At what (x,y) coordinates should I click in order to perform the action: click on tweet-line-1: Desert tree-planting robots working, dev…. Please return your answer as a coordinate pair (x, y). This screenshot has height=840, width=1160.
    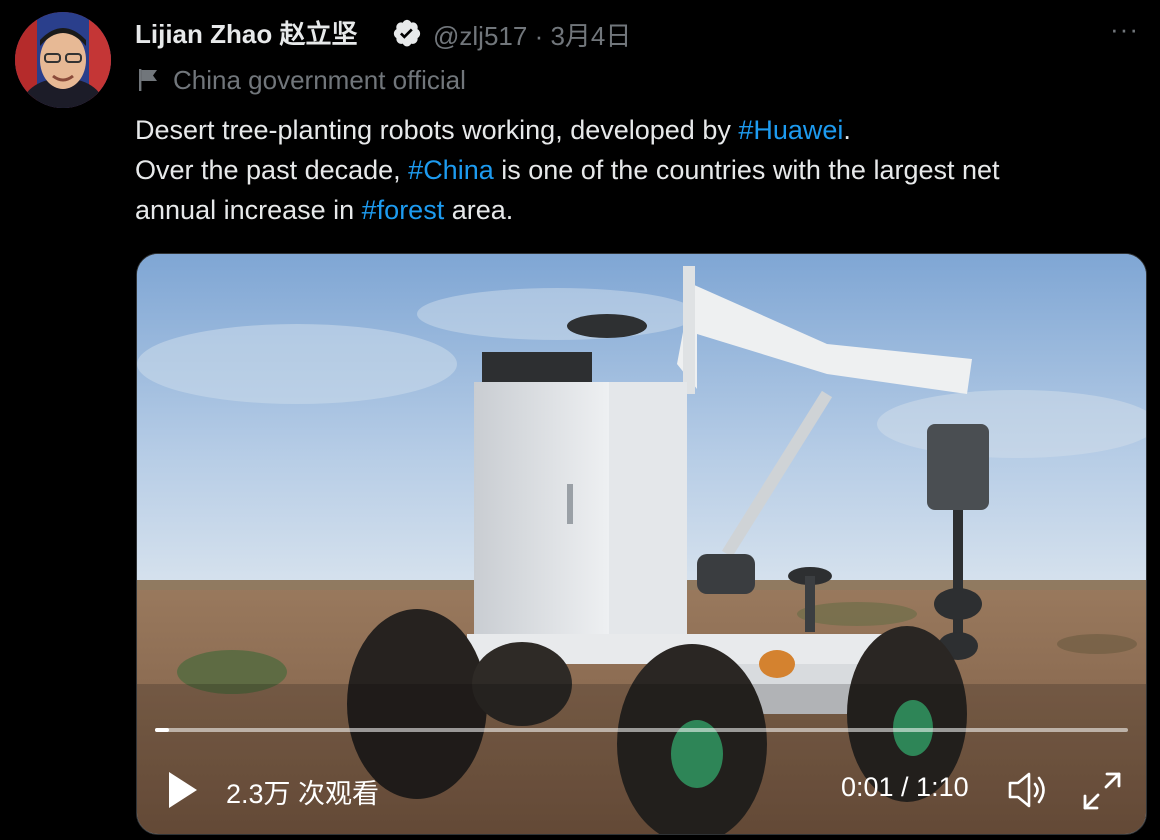
    Looking at the image, I should click on (635, 130).